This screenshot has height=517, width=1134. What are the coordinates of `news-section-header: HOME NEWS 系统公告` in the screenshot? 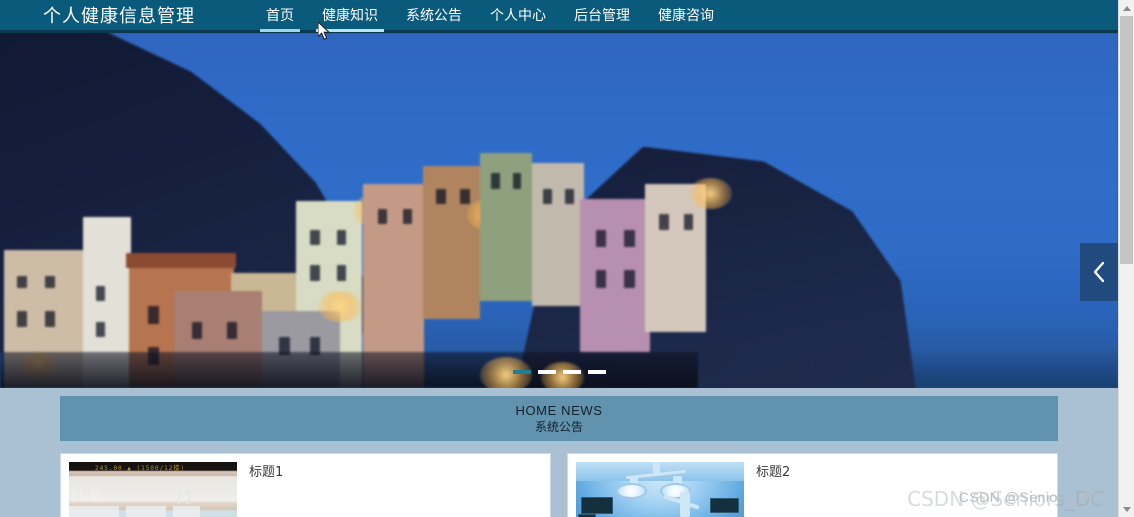 It's located at (559, 418).